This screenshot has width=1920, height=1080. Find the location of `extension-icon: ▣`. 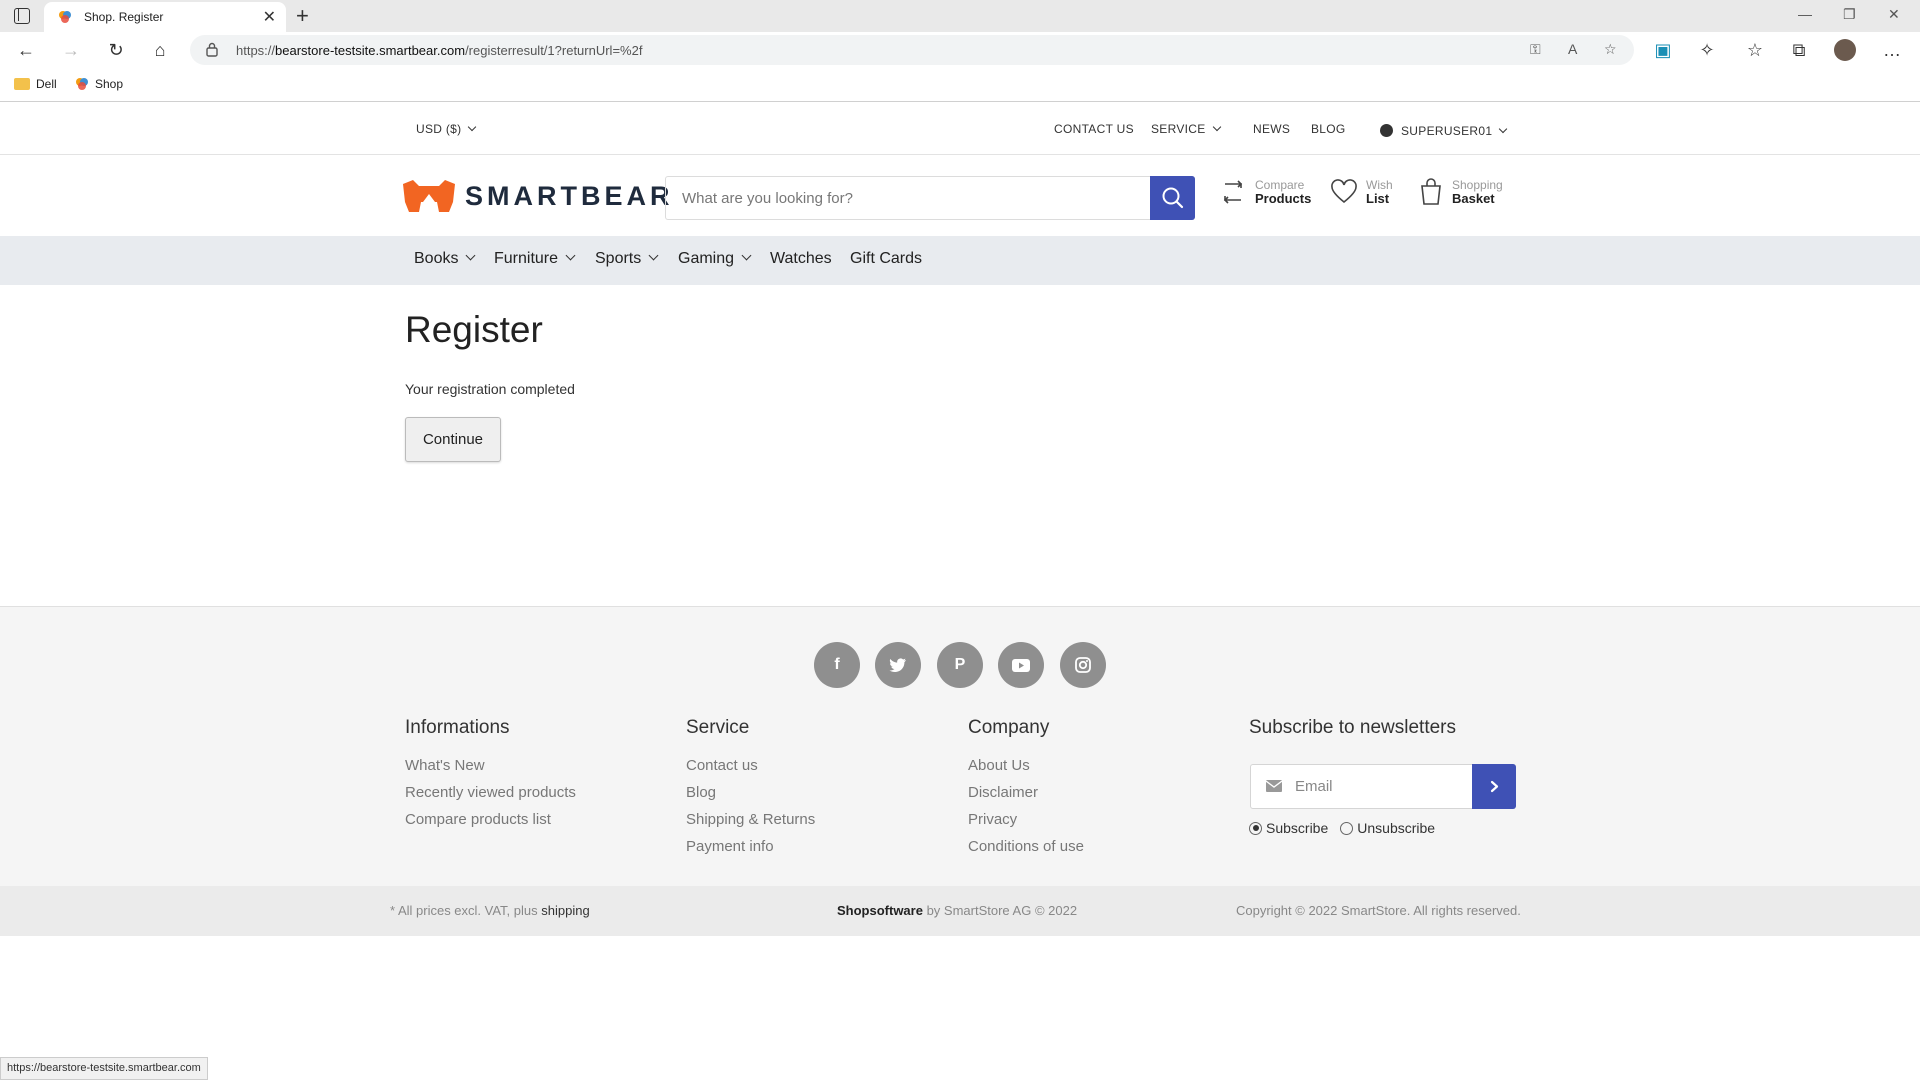

extension-icon: ▣ is located at coordinates (1663, 50).